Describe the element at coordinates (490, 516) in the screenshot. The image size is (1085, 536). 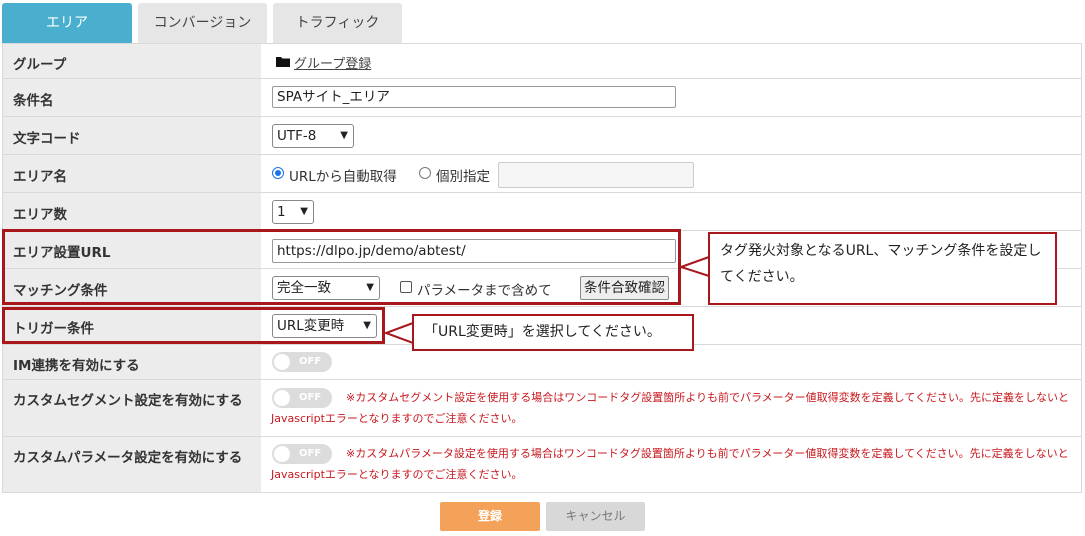
I see `submit-button: 登録` at that location.